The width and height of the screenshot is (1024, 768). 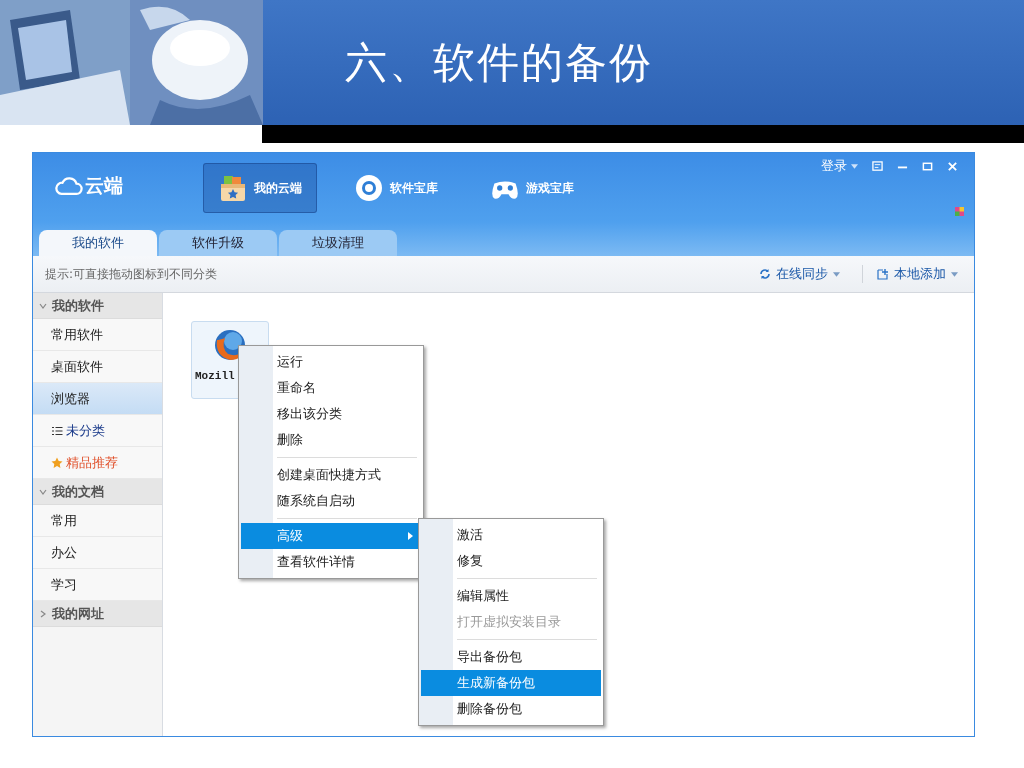 What do you see at coordinates (97, 492) in the screenshot?
I see `sidebar-group: 我的文档` at bounding box center [97, 492].